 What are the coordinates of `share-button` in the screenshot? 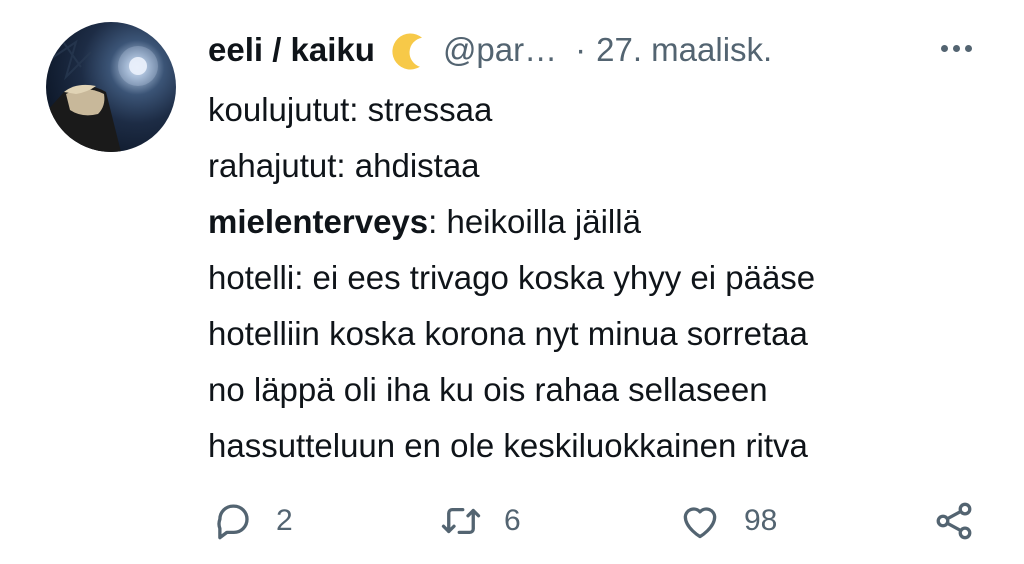 It's located at (954, 521).